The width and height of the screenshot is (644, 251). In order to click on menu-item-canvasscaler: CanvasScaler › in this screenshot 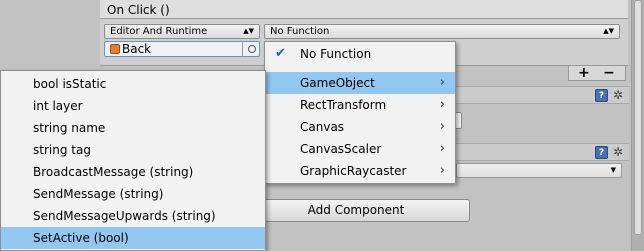, I will do `click(360, 149)`.